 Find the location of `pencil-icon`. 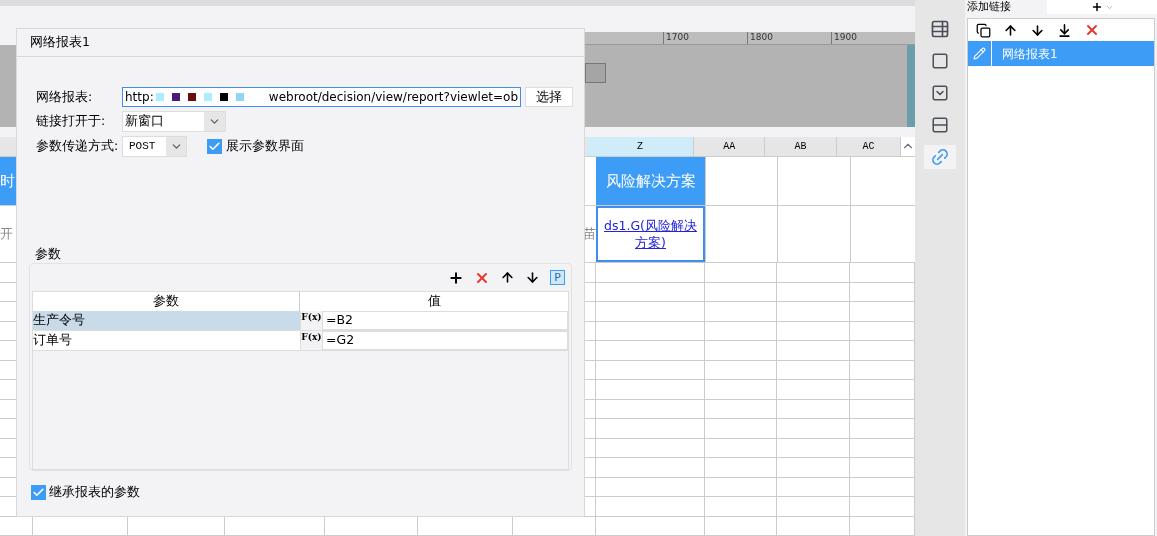

pencil-icon is located at coordinates (979, 53).